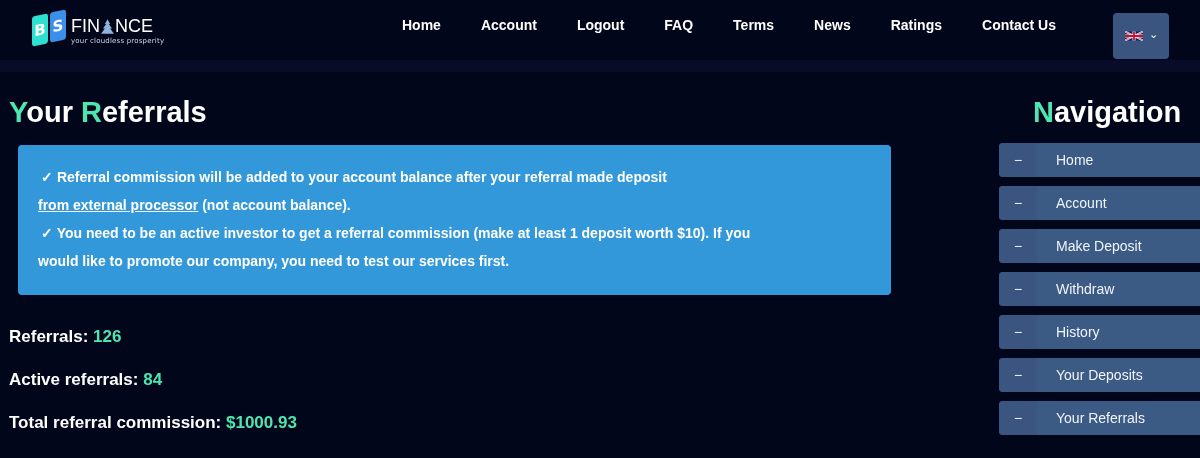 The width and height of the screenshot is (1200, 458). I want to click on menu-link: Terms, so click(754, 30).